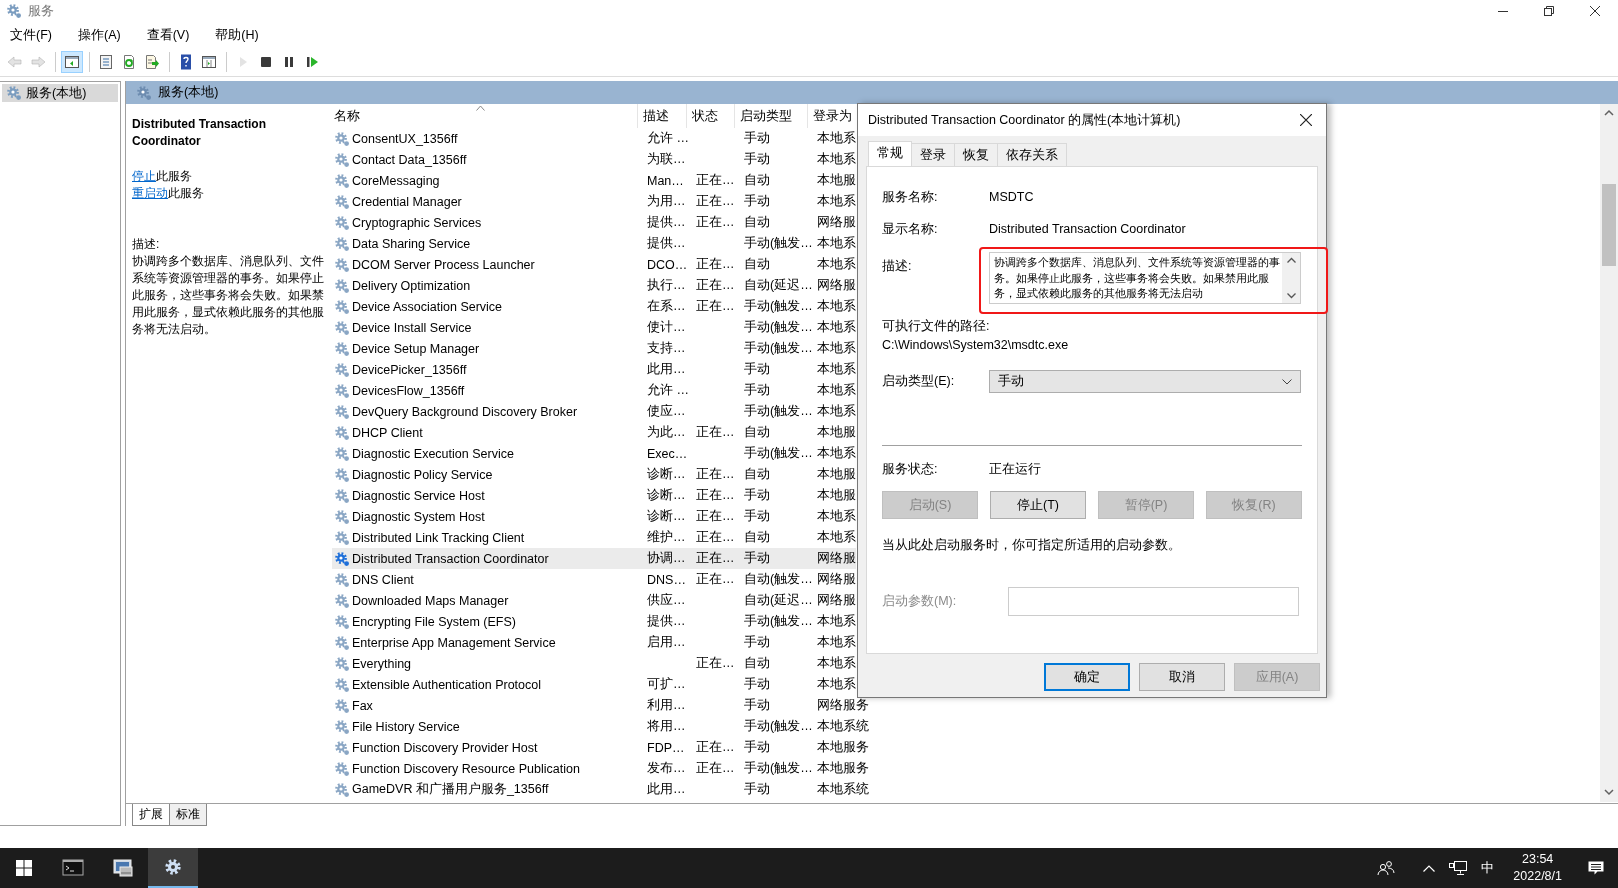  I want to click on scroll-down-icon, so click(1291, 296).